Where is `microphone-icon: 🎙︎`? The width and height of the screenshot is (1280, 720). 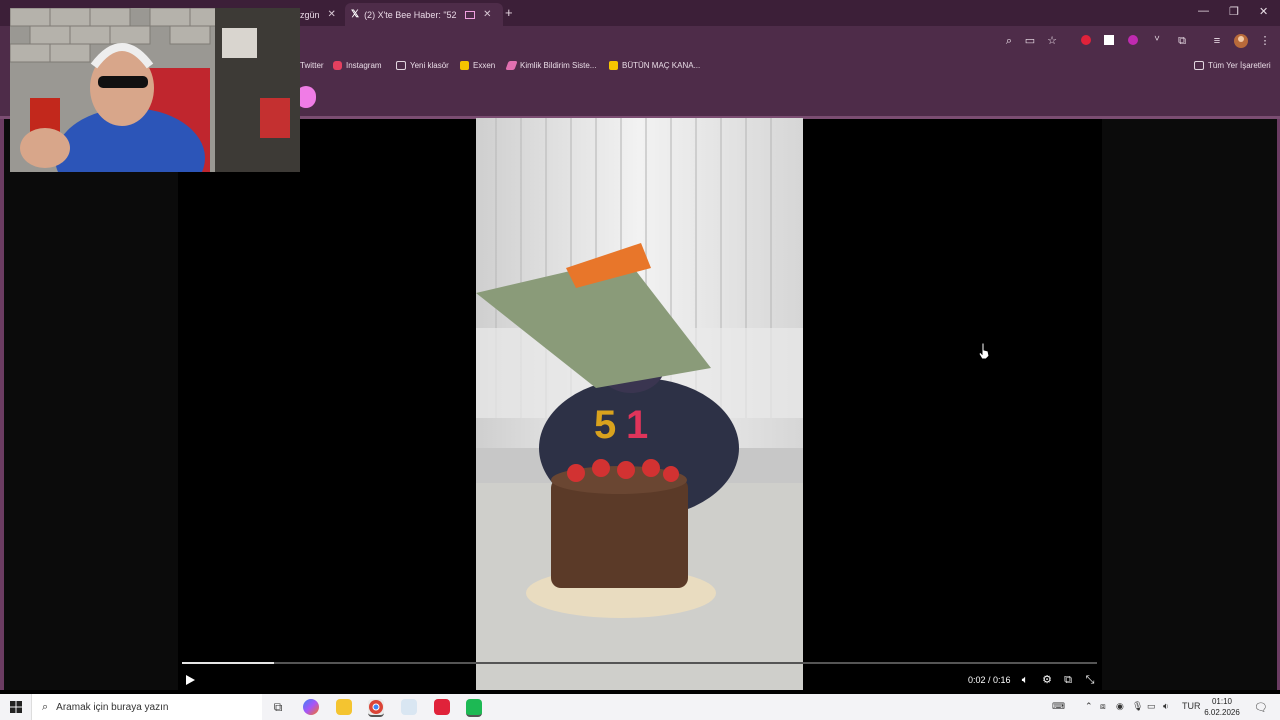
microphone-icon: 🎙︎ is located at coordinates (1137, 706).